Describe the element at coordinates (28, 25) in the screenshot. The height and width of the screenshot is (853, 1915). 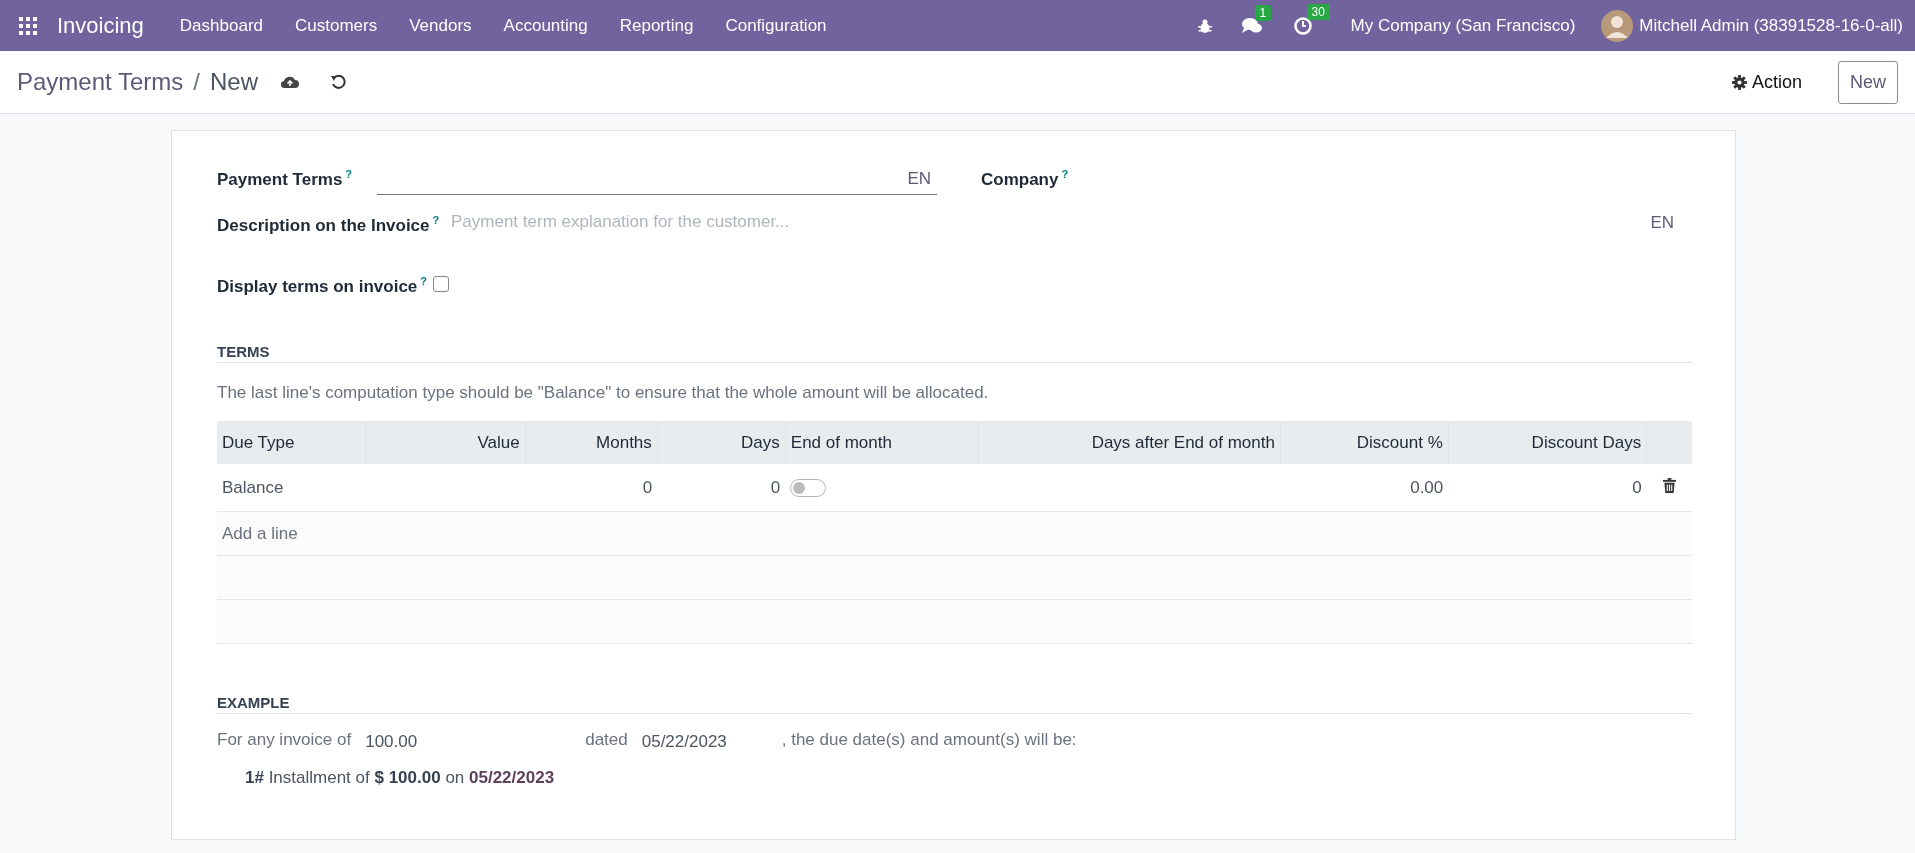
I see `apps-menu-icon` at that location.